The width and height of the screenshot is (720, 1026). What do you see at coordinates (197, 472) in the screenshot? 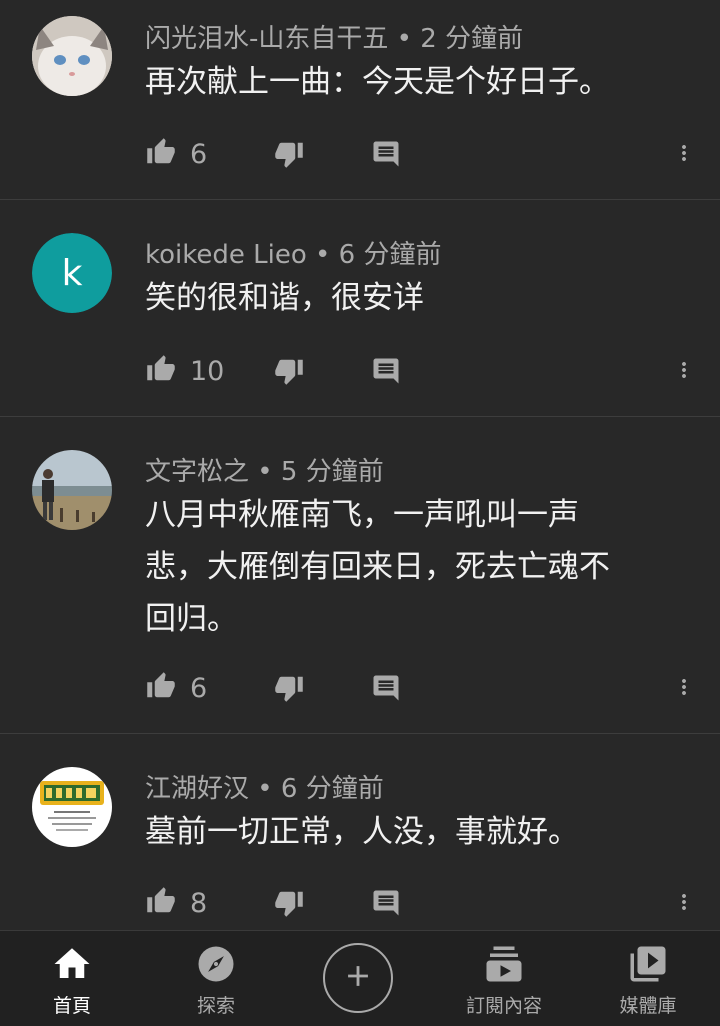
I see `author-name: 文字松之` at bounding box center [197, 472].